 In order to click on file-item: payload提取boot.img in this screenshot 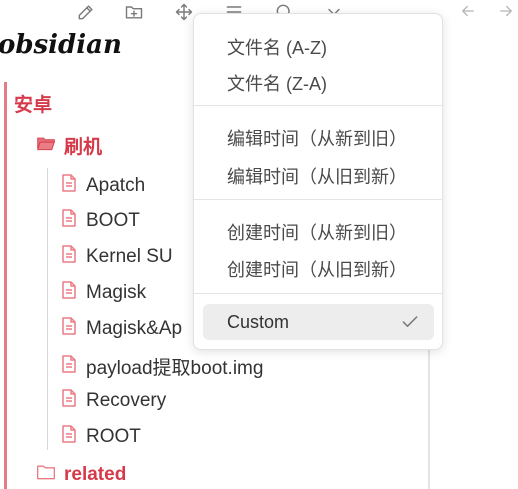, I will do `click(162, 366)`.